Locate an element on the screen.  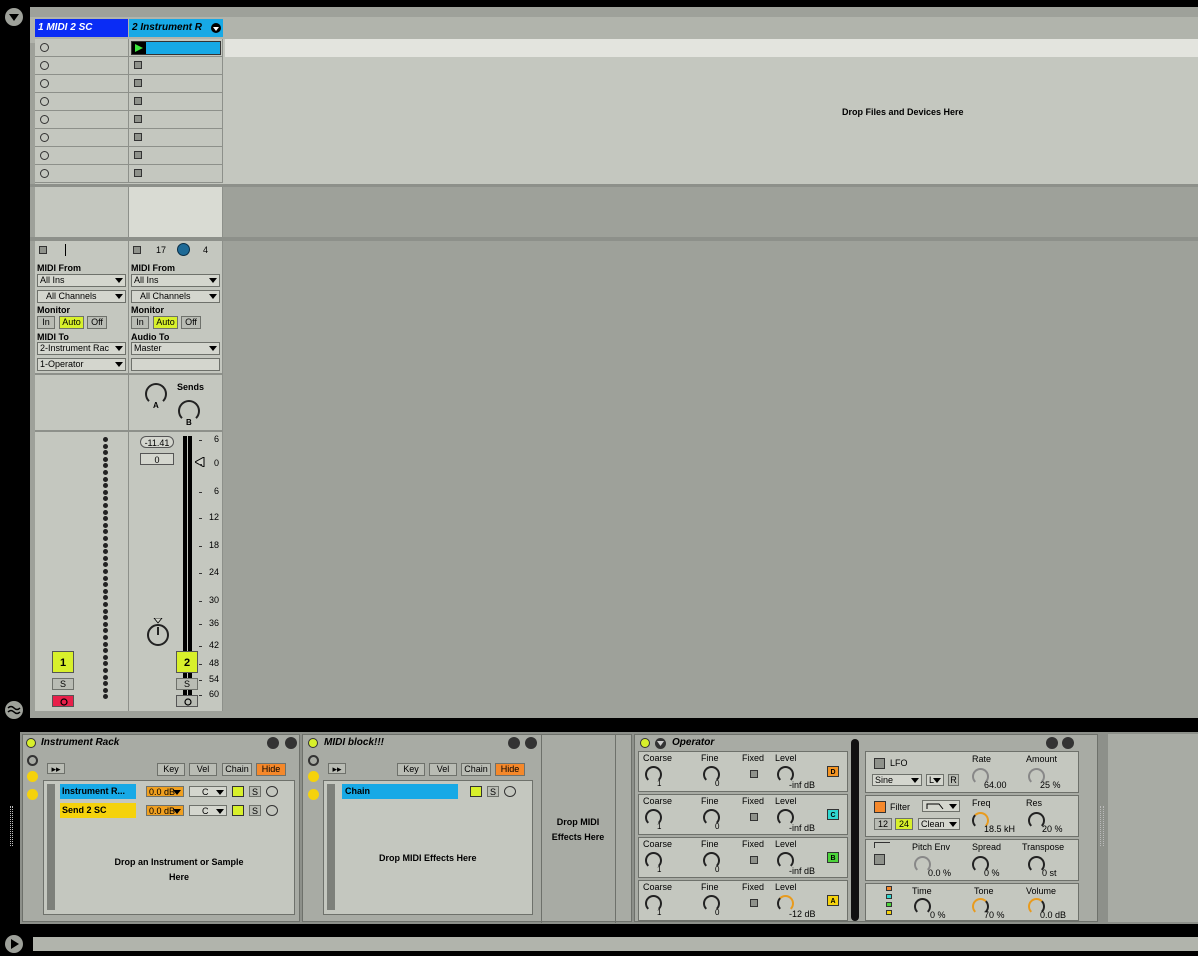
track-title-1: 1 MIDI 2 SC is located at coordinates (81, 28).